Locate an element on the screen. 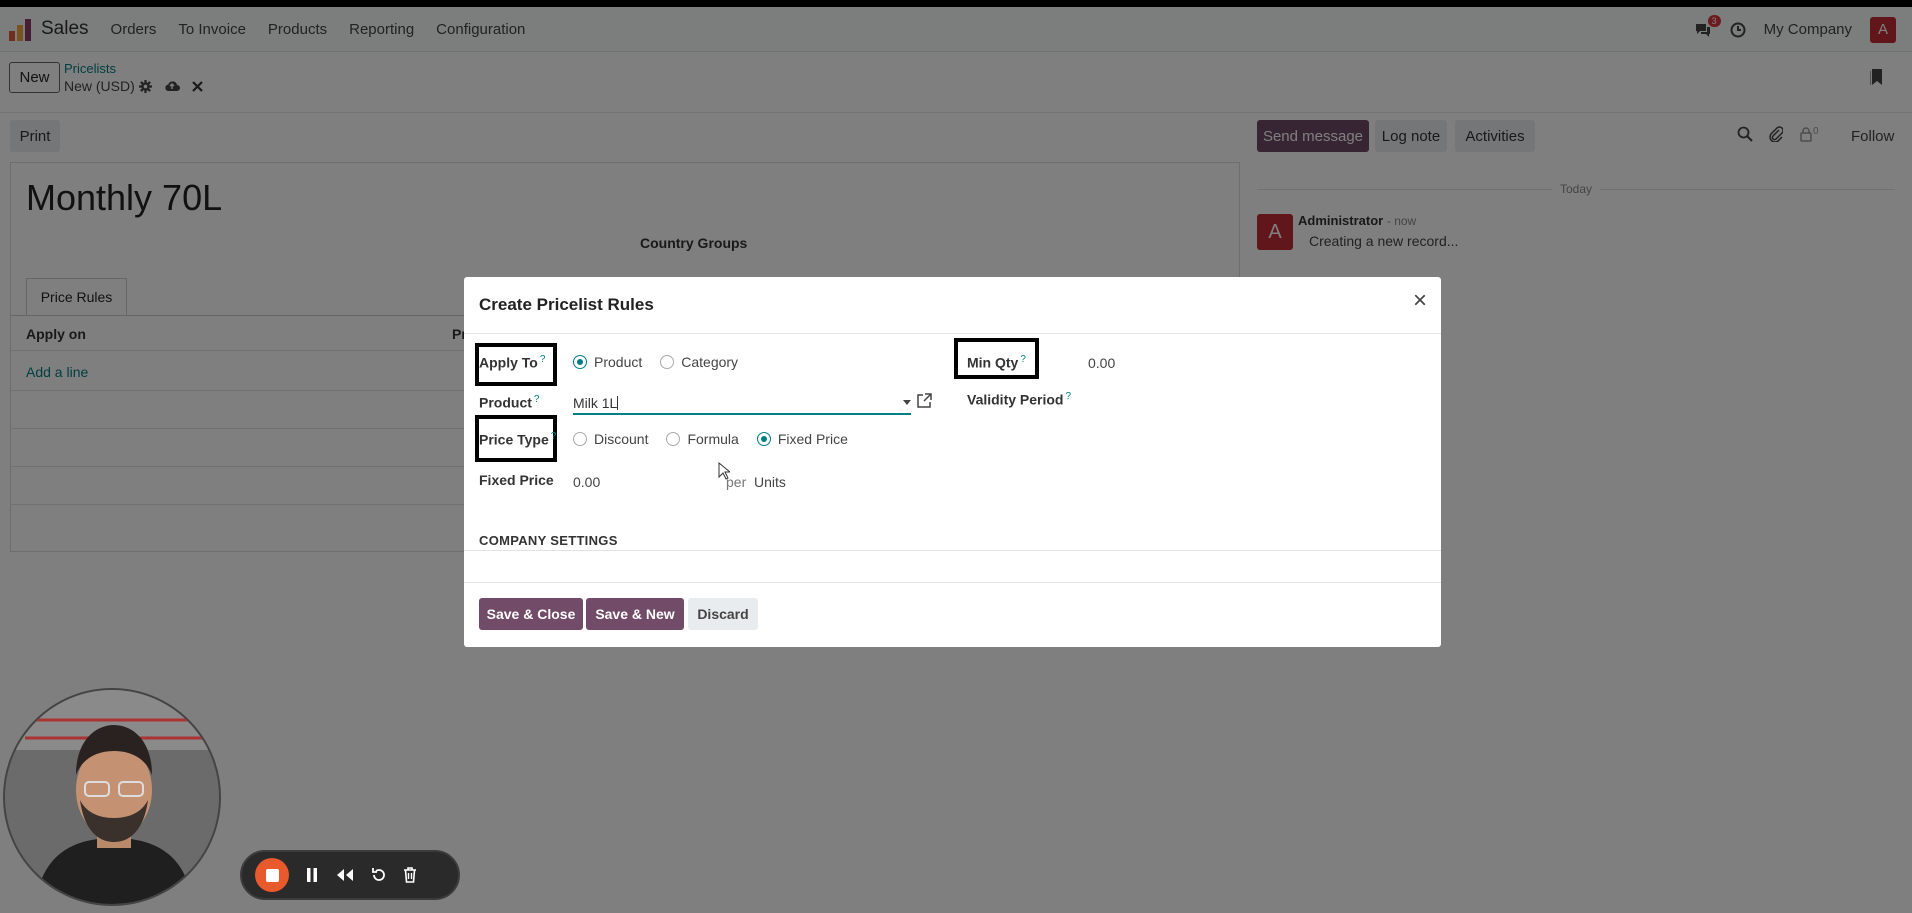 The height and width of the screenshot is (913, 1912). restart-icon is located at coordinates (379, 875).